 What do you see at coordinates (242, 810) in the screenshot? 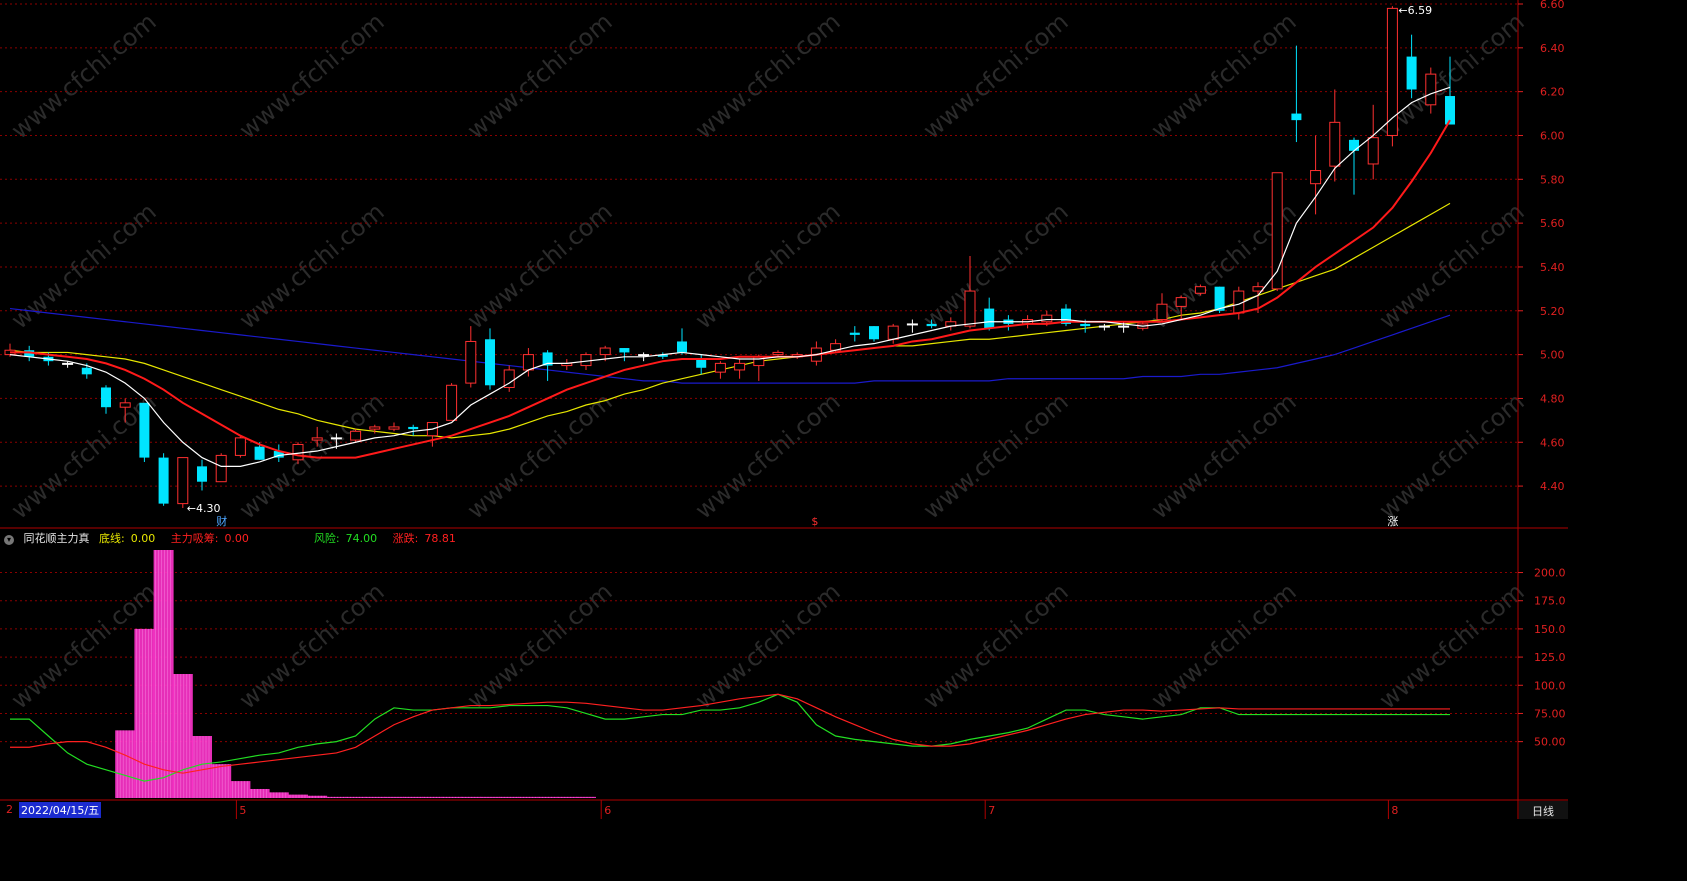
I see `month-label: 5` at bounding box center [242, 810].